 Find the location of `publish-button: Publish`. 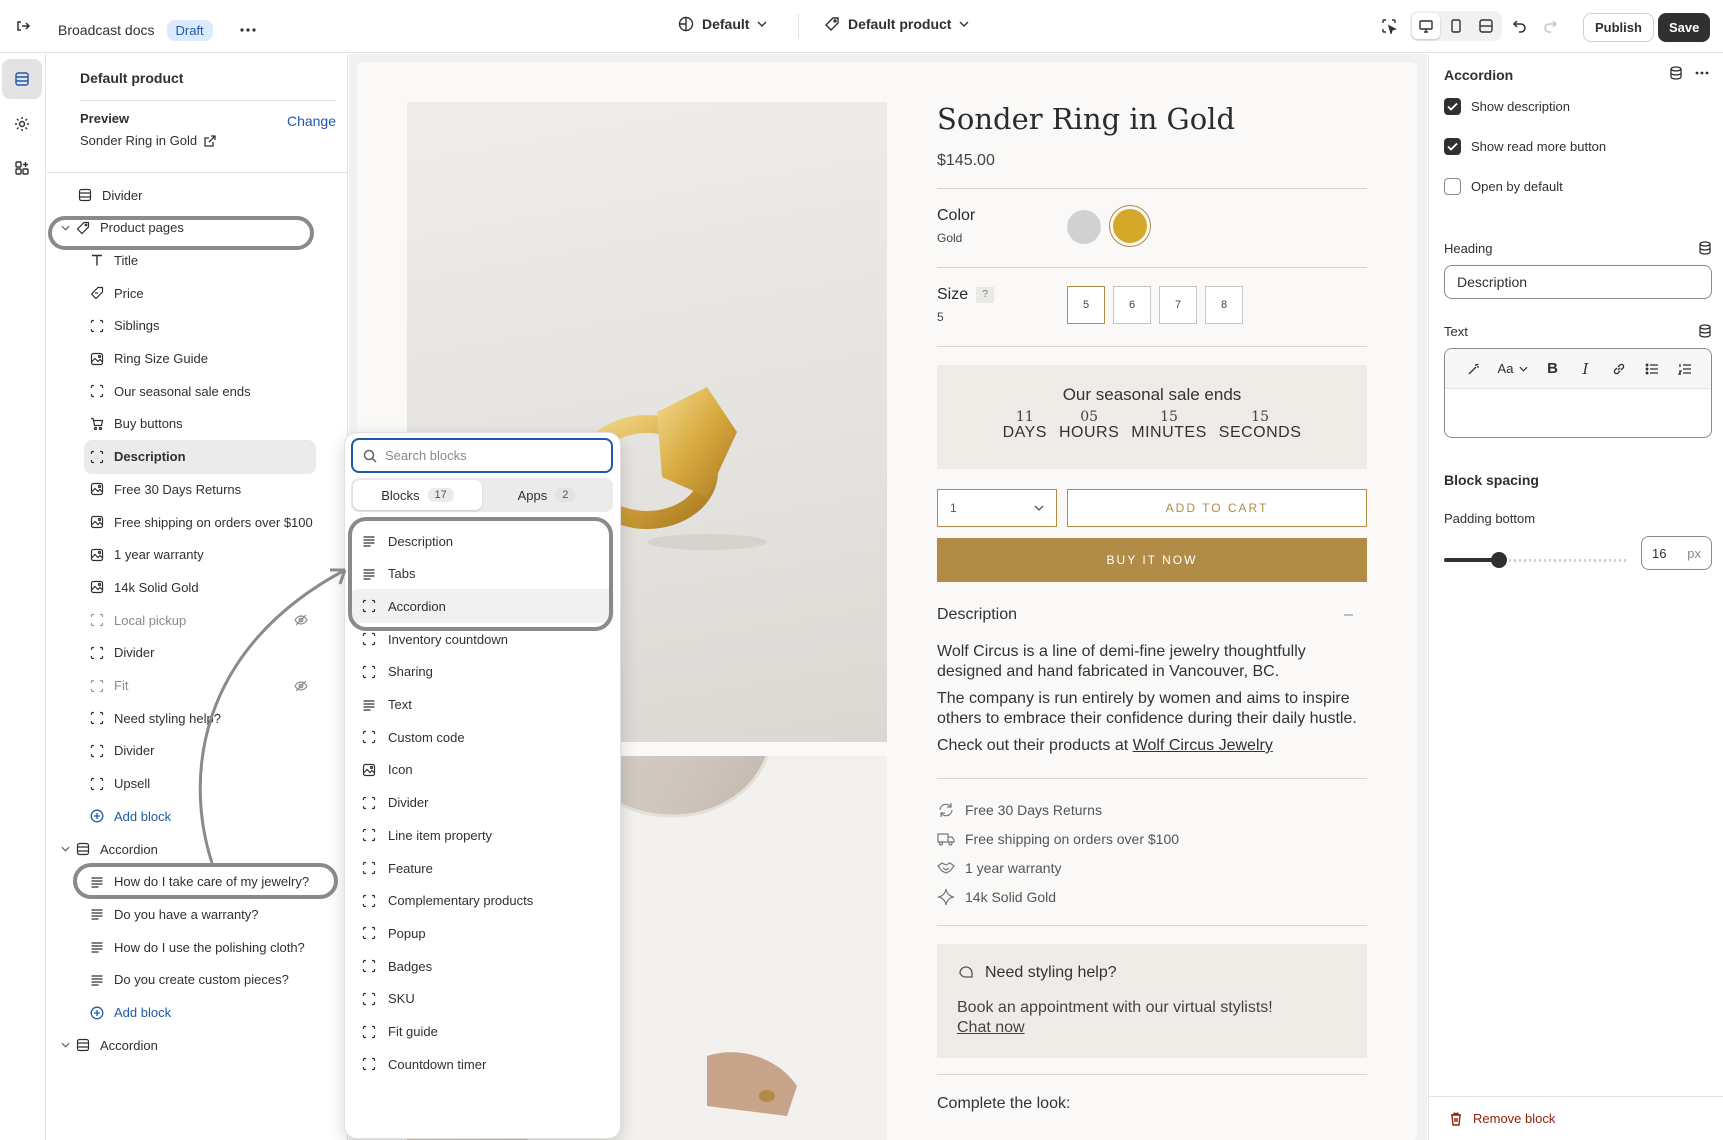

publish-button: Publish is located at coordinates (1618, 27).